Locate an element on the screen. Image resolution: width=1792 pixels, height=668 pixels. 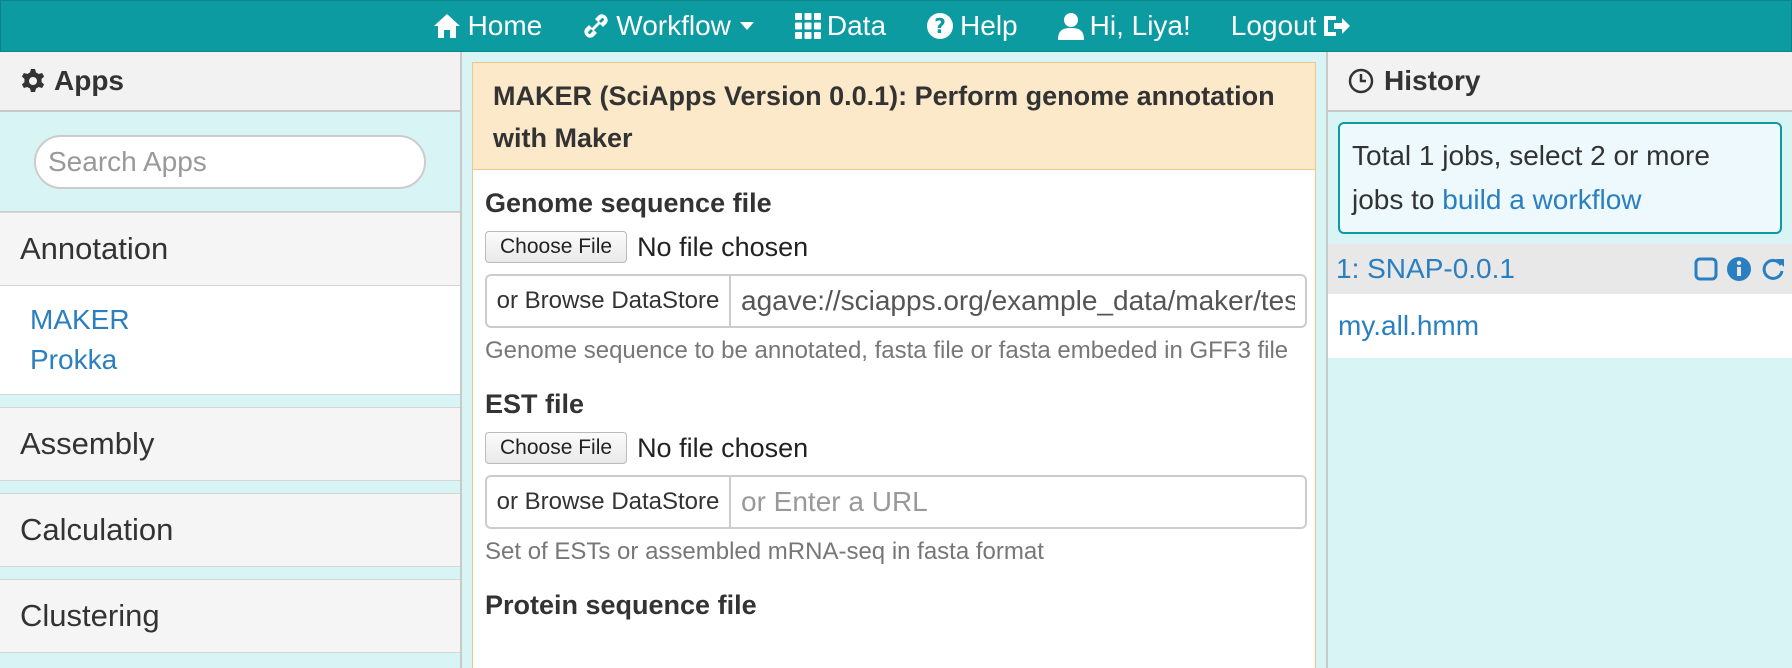
est-file-row: Choose File No file chosen is located at coordinates (894, 448).